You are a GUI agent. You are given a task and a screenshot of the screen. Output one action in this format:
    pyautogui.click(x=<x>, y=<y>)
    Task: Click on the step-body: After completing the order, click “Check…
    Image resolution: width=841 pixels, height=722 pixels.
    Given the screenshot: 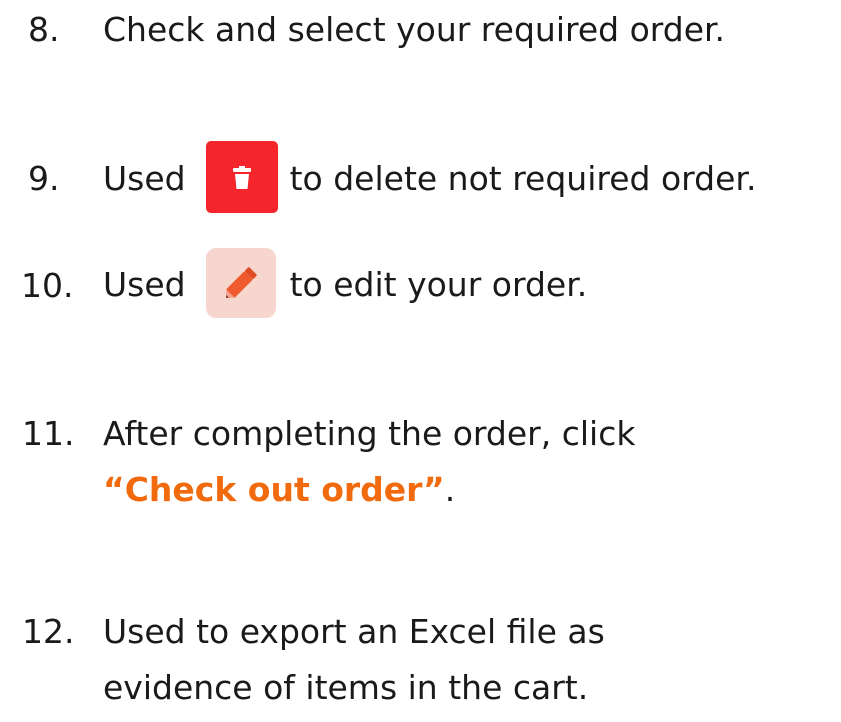 What is the action you would take?
    pyautogui.click(x=369, y=462)
    